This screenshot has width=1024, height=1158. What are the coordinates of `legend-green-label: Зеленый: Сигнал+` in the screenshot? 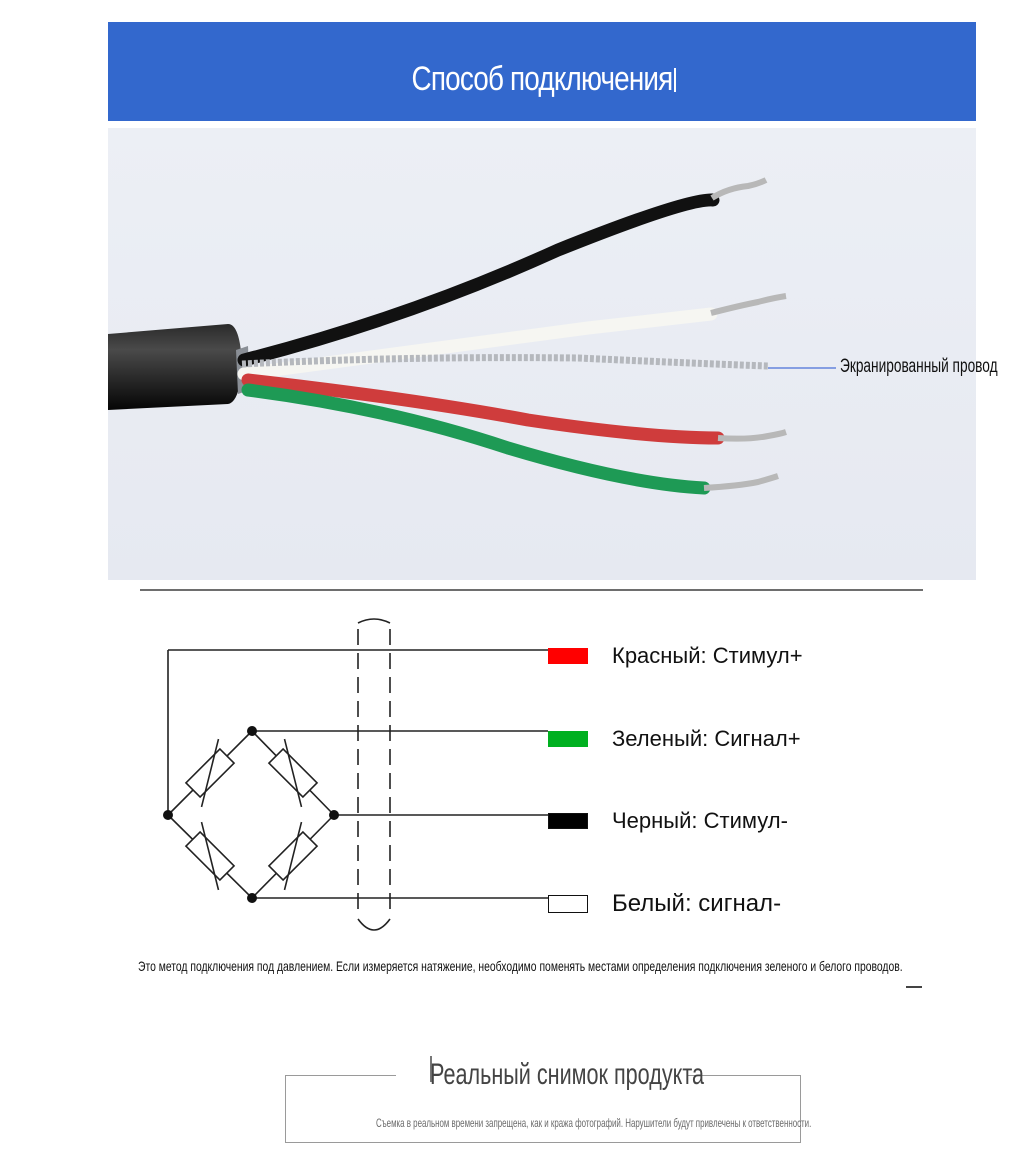 It's located at (706, 738).